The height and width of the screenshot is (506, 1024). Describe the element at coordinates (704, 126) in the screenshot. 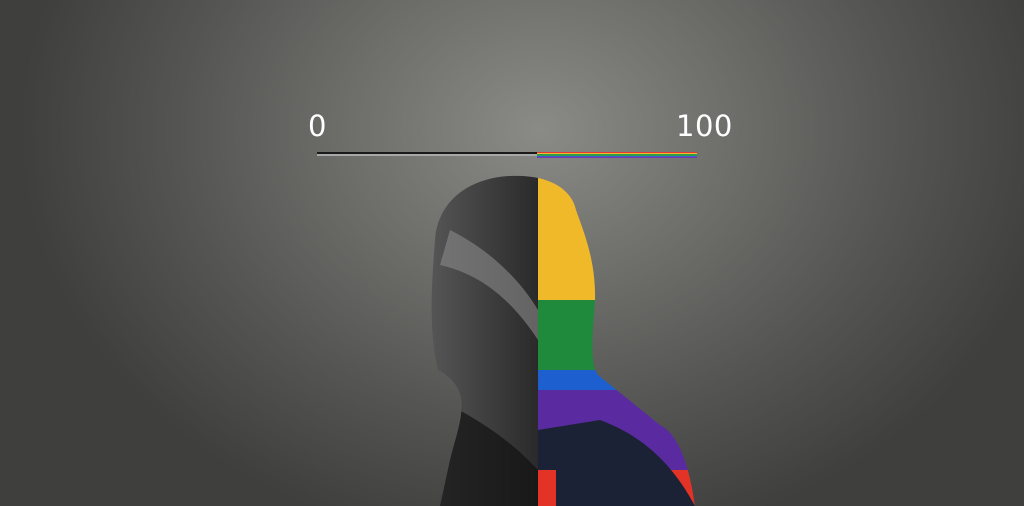

I see `scale-max-label: 100` at that location.